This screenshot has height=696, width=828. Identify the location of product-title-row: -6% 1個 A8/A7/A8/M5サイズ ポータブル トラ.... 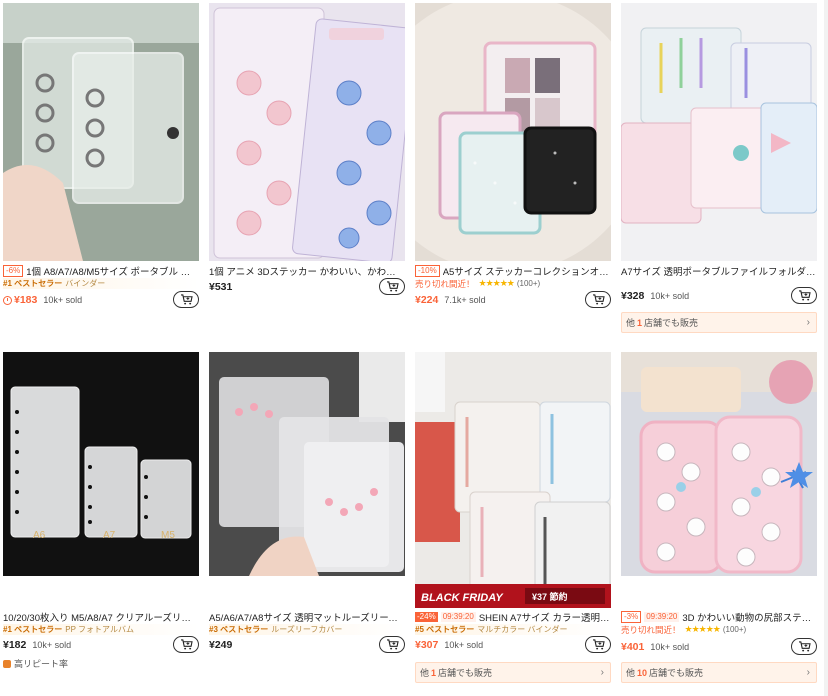
(101, 270).